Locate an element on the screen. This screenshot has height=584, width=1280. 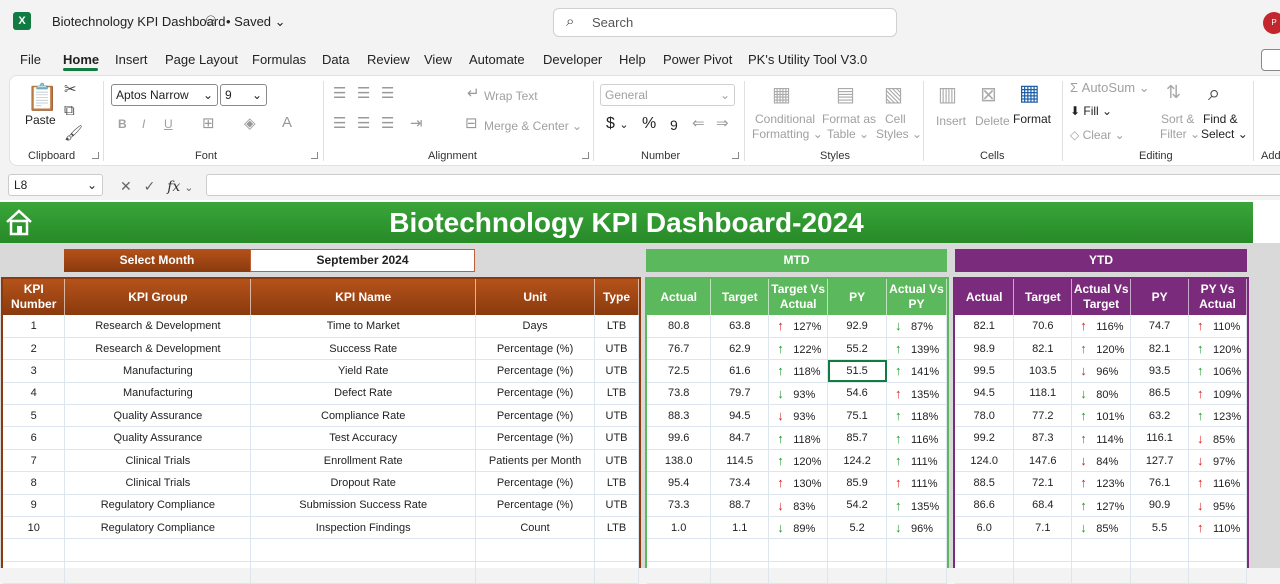
ytd-value-cell: 74.7 is located at coordinates (1159, 326).